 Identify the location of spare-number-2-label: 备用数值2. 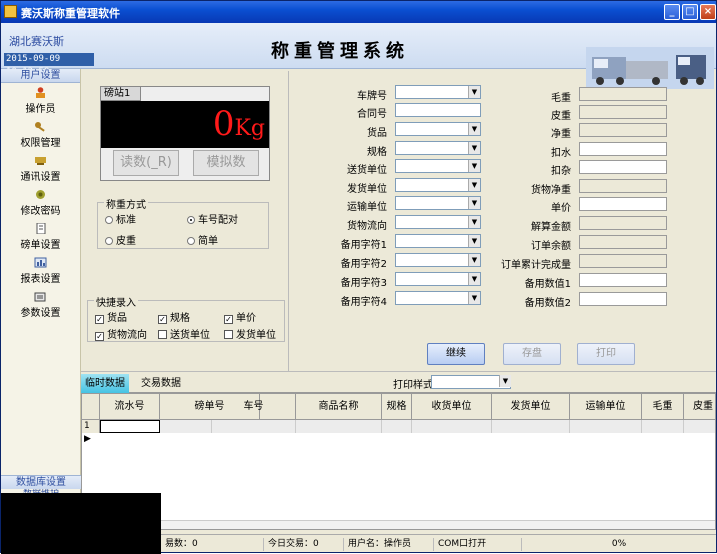
(547, 303).